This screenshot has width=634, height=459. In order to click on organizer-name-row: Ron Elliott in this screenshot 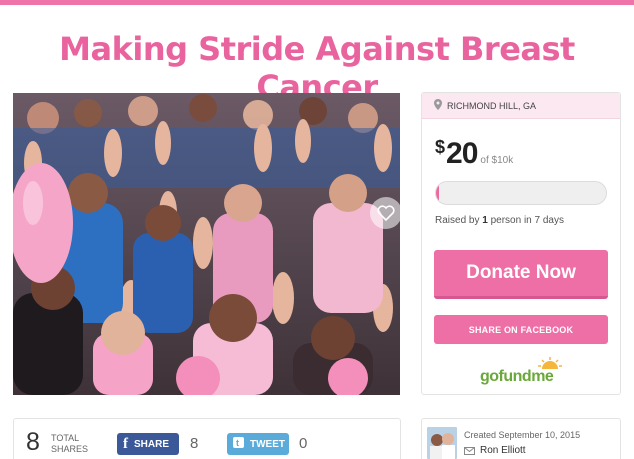, I will do `click(495, 450)`.